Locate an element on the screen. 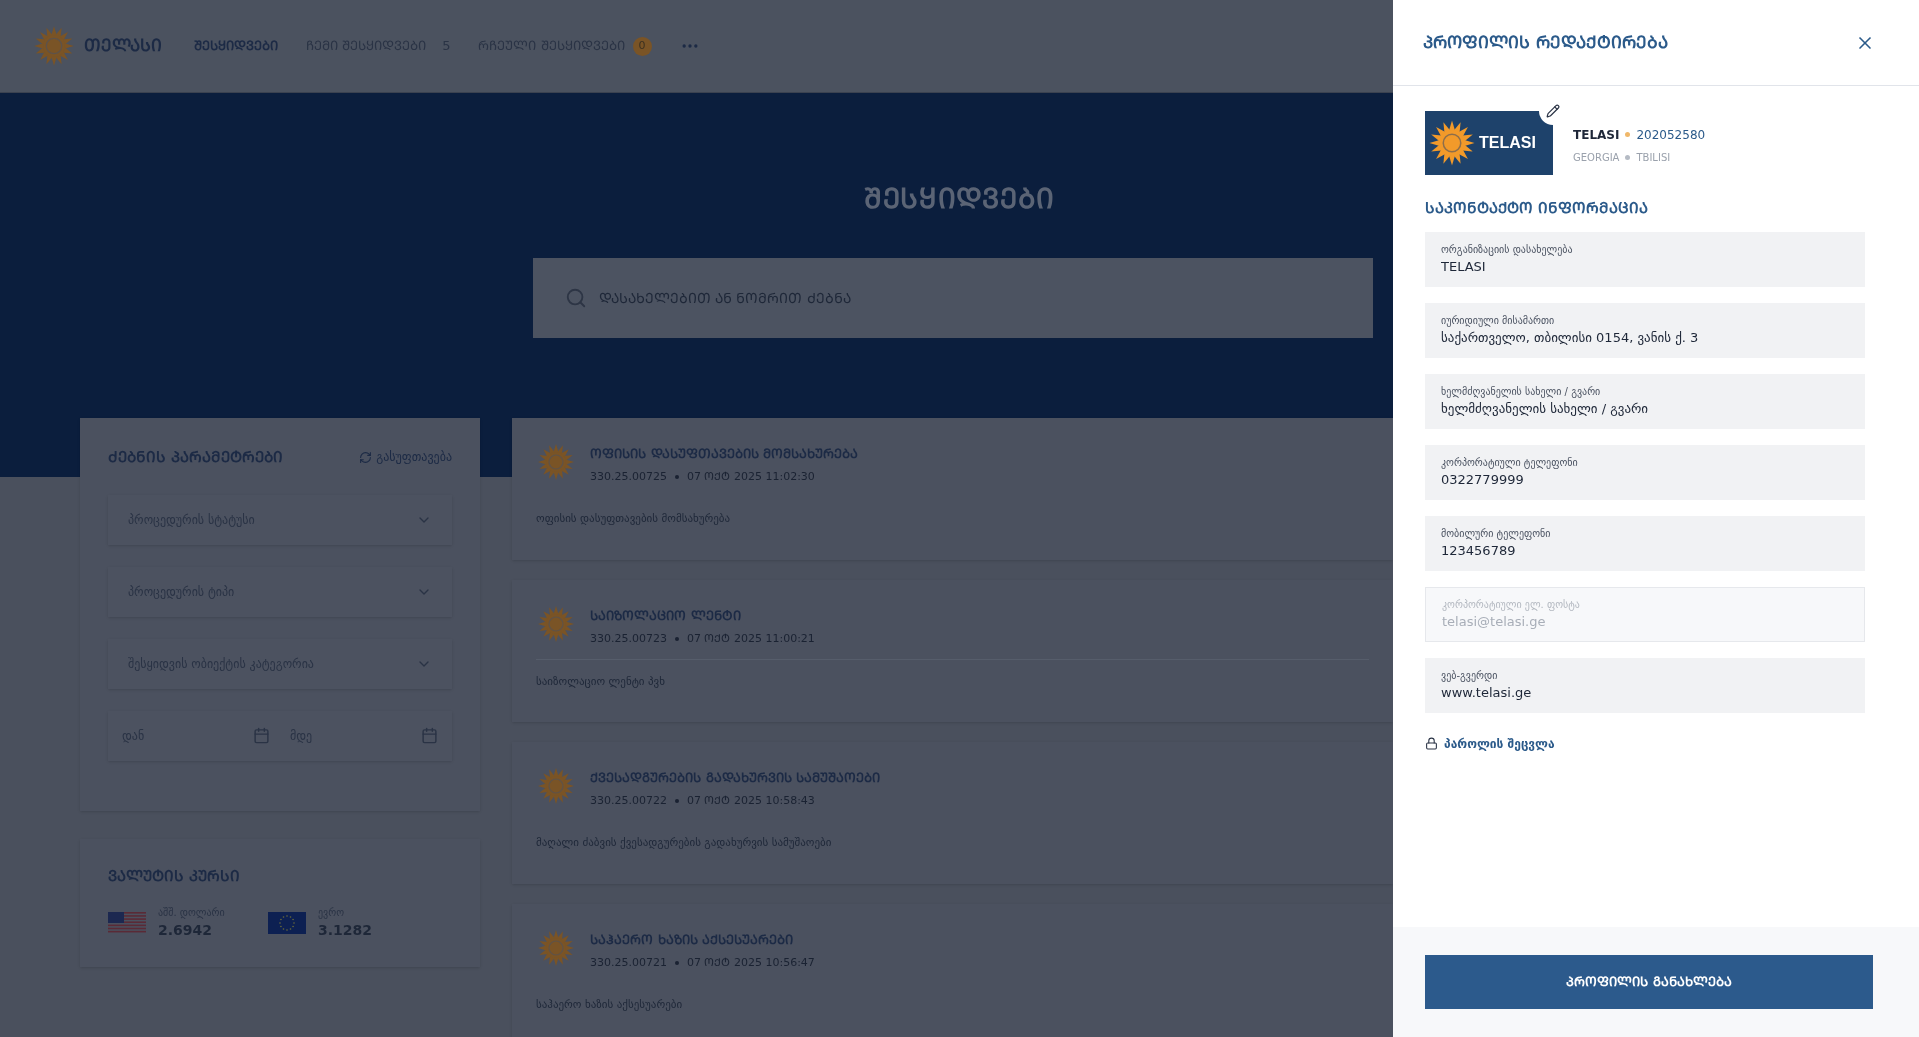 The image size is (1919, 1037). field-input: 123456789 is located at coordinates (1645, 550).